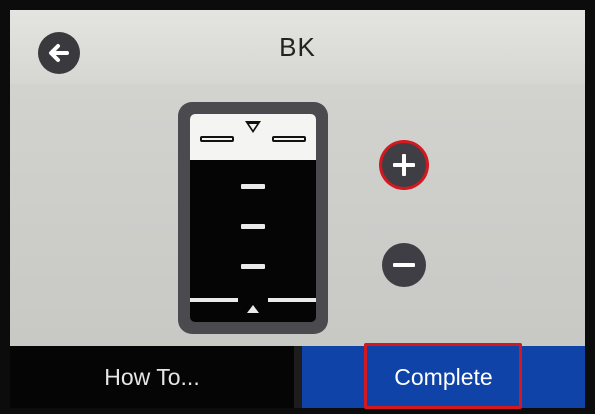 The height and width of the screenshot is (414, 595). Describe the element at coordinates (217, 139) in the screenshot. I see `upper-limit-line-left` at that location.